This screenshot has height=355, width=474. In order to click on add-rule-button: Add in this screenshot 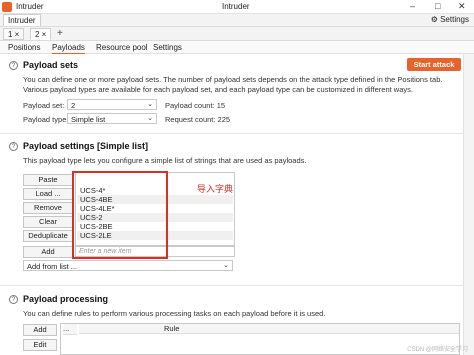, I will do `click(40, 330)`.